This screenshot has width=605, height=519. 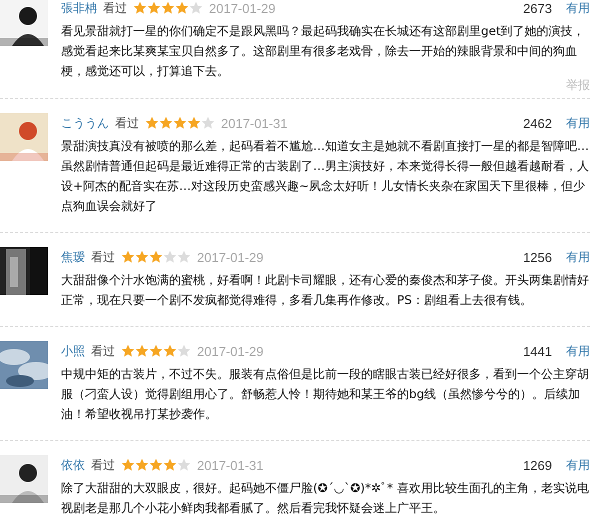 What do you see at coordinates (325, 498) in the screenshot?
I see `review-text: 除了大甜甜的大双眼皮，很好。起码她不僵尸脸(✪´◡`✪)*✲ﾟ* 喜欢用比较生面孔的主角，老实说电视剧老是那几个小花小鲜肉我都看腻了。然后看完我怀疑会迷上广平王。` at bounding box center [325, 498].